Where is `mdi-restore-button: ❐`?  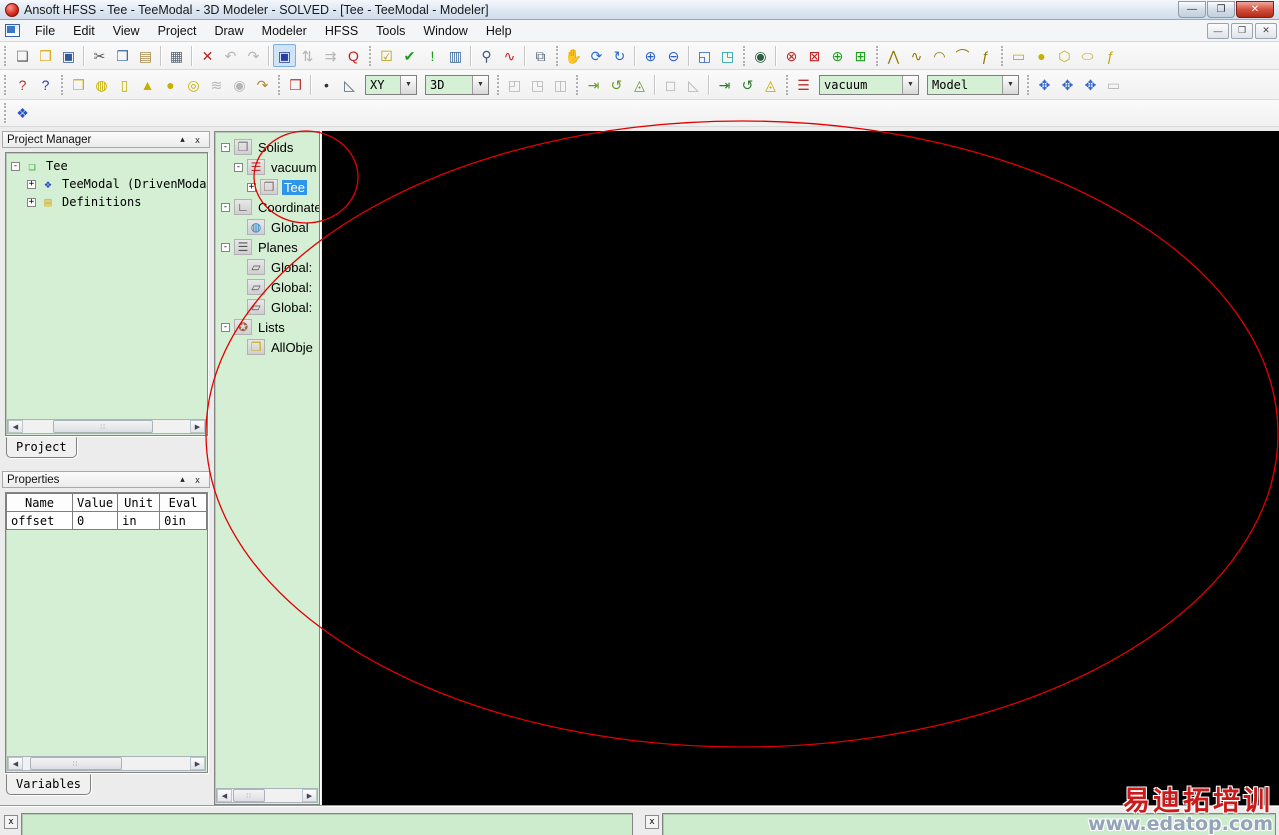
mdi-restore-button: ❐ is located at coordinates (1242, 30).